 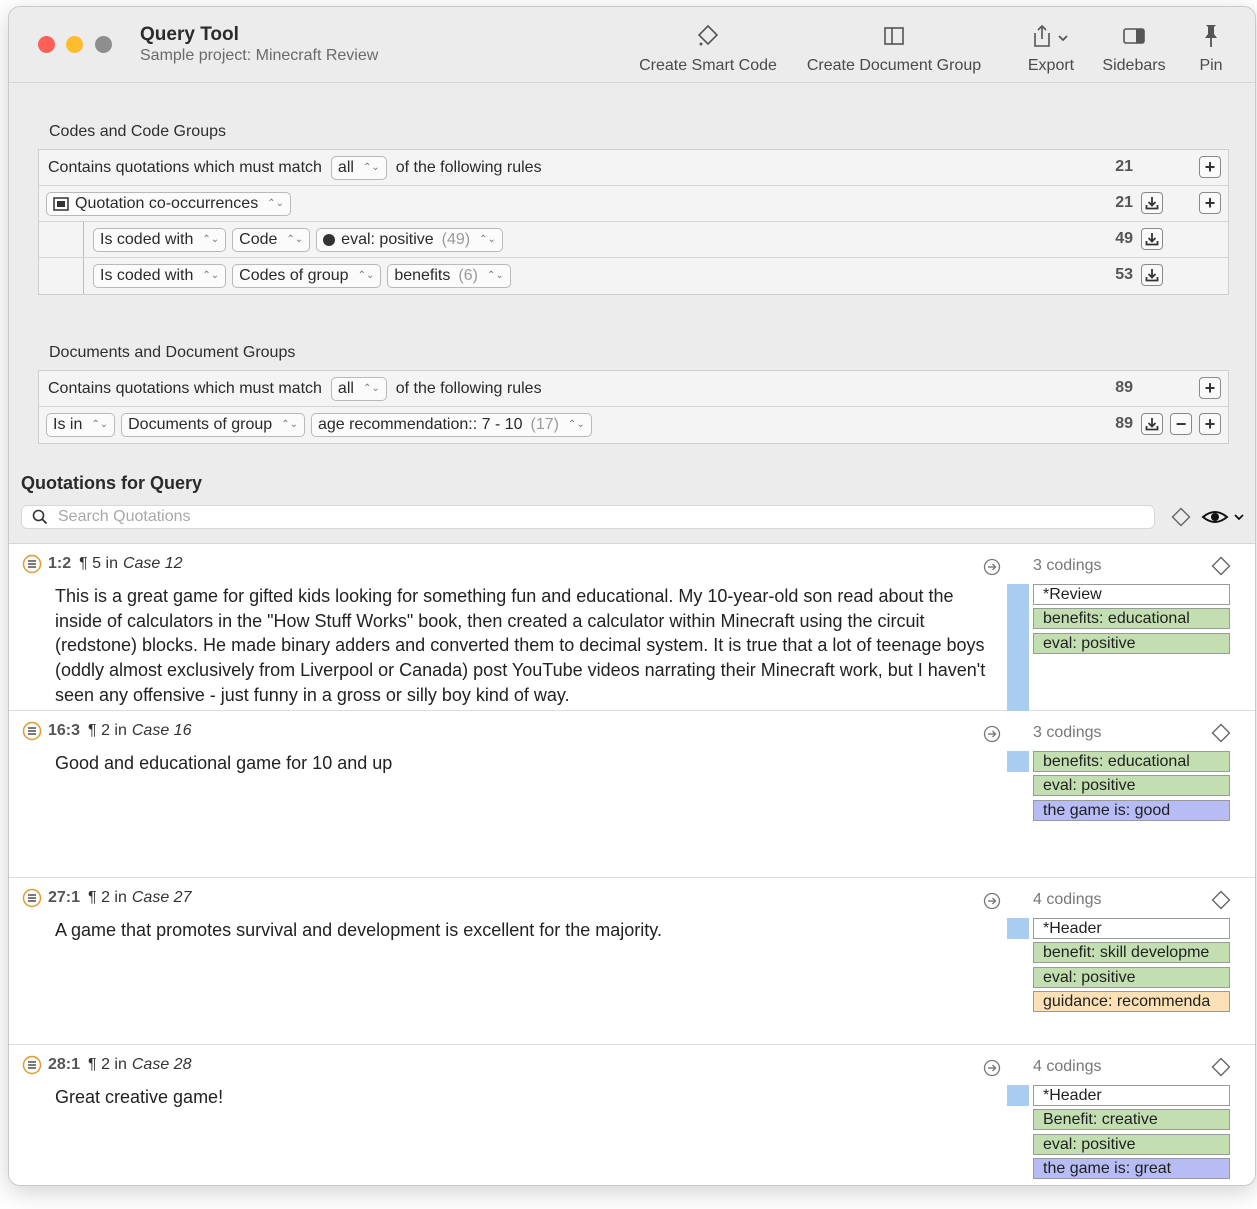 I want to click on code-tag: benefit: skill developme, so click(x=1131, y=952).